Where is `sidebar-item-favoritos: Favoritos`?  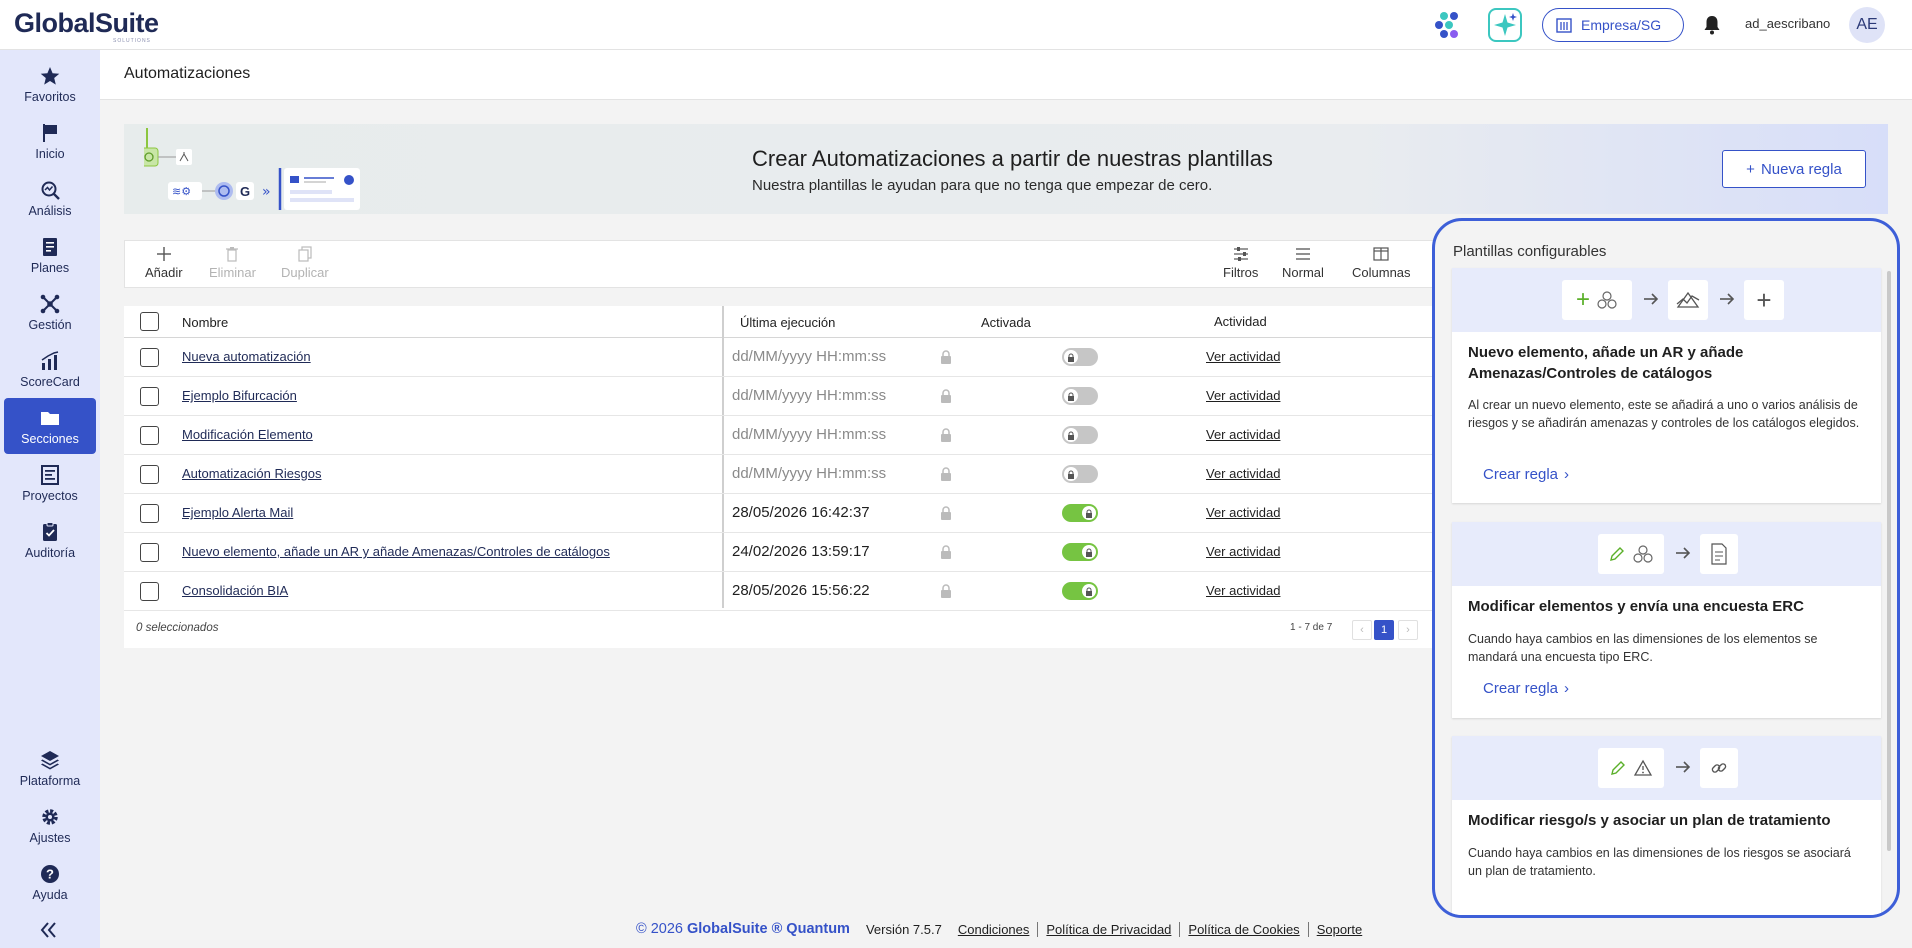
sidebar-item-favoritos: Favoritos is located at coordinates (50, 84).